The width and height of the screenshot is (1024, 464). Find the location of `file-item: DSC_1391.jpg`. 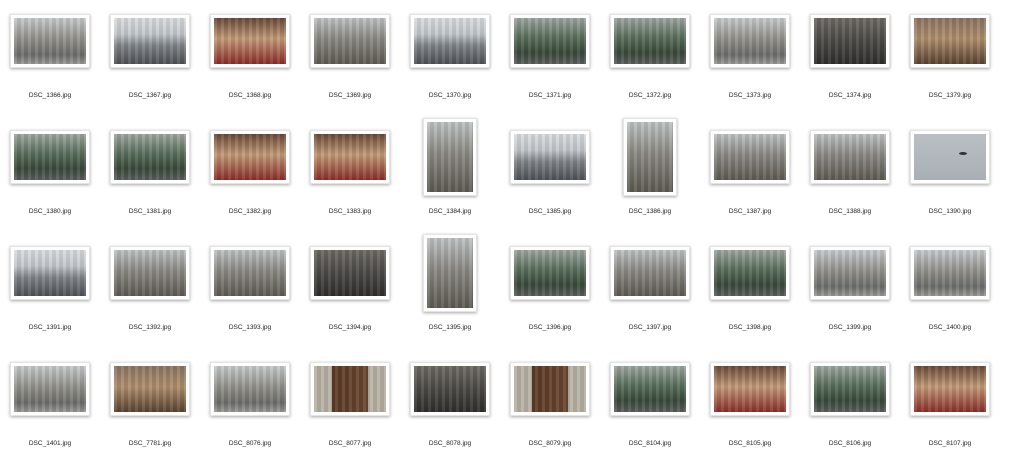

file-item: DSC_1391.jpg is located at coordinates (50, 290).